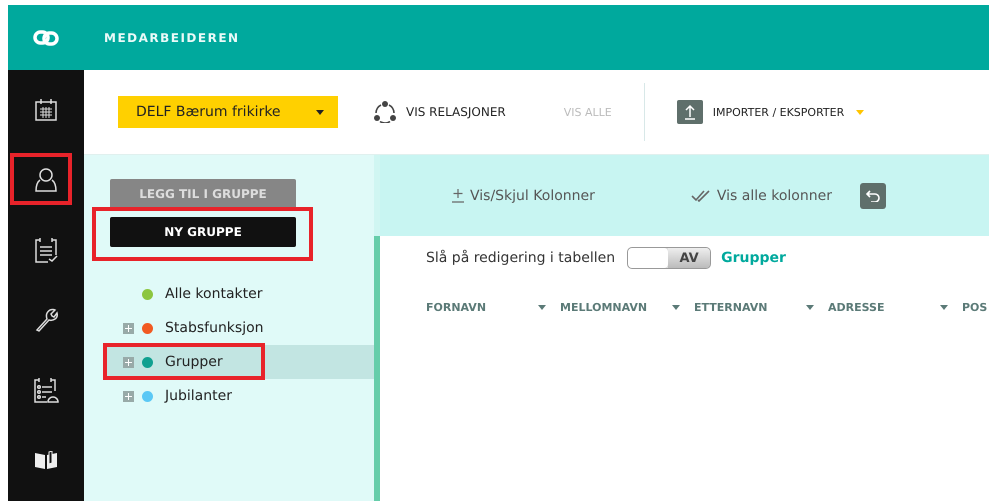  What do you see at coordinates (761, 307) in the screenshot?
I see `column-header: ETTERNAVN` at bounding box center [761, 307].